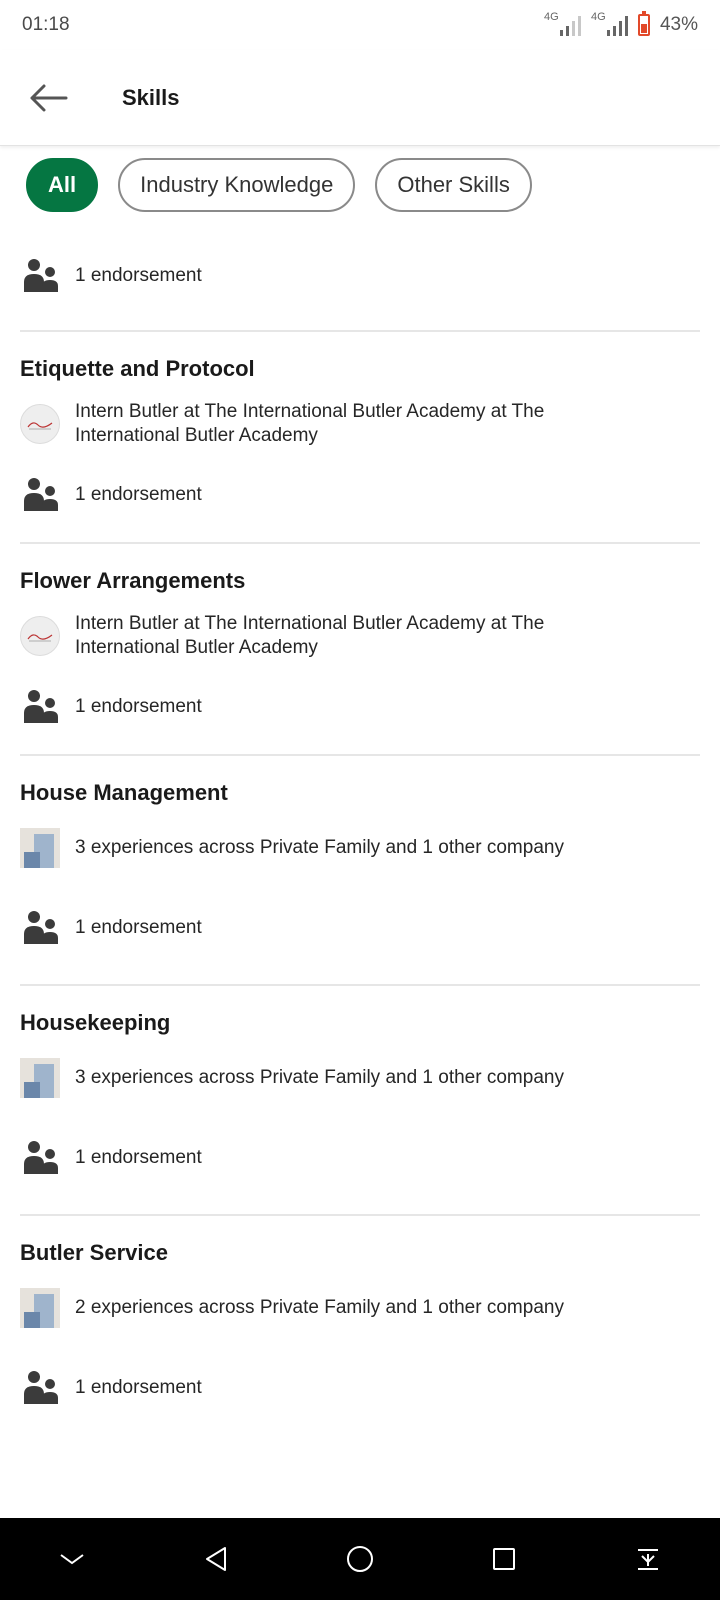 The height and width of the screenshot is (1600, 720). I want to click on skill-name: House Management, so click(360, 790).